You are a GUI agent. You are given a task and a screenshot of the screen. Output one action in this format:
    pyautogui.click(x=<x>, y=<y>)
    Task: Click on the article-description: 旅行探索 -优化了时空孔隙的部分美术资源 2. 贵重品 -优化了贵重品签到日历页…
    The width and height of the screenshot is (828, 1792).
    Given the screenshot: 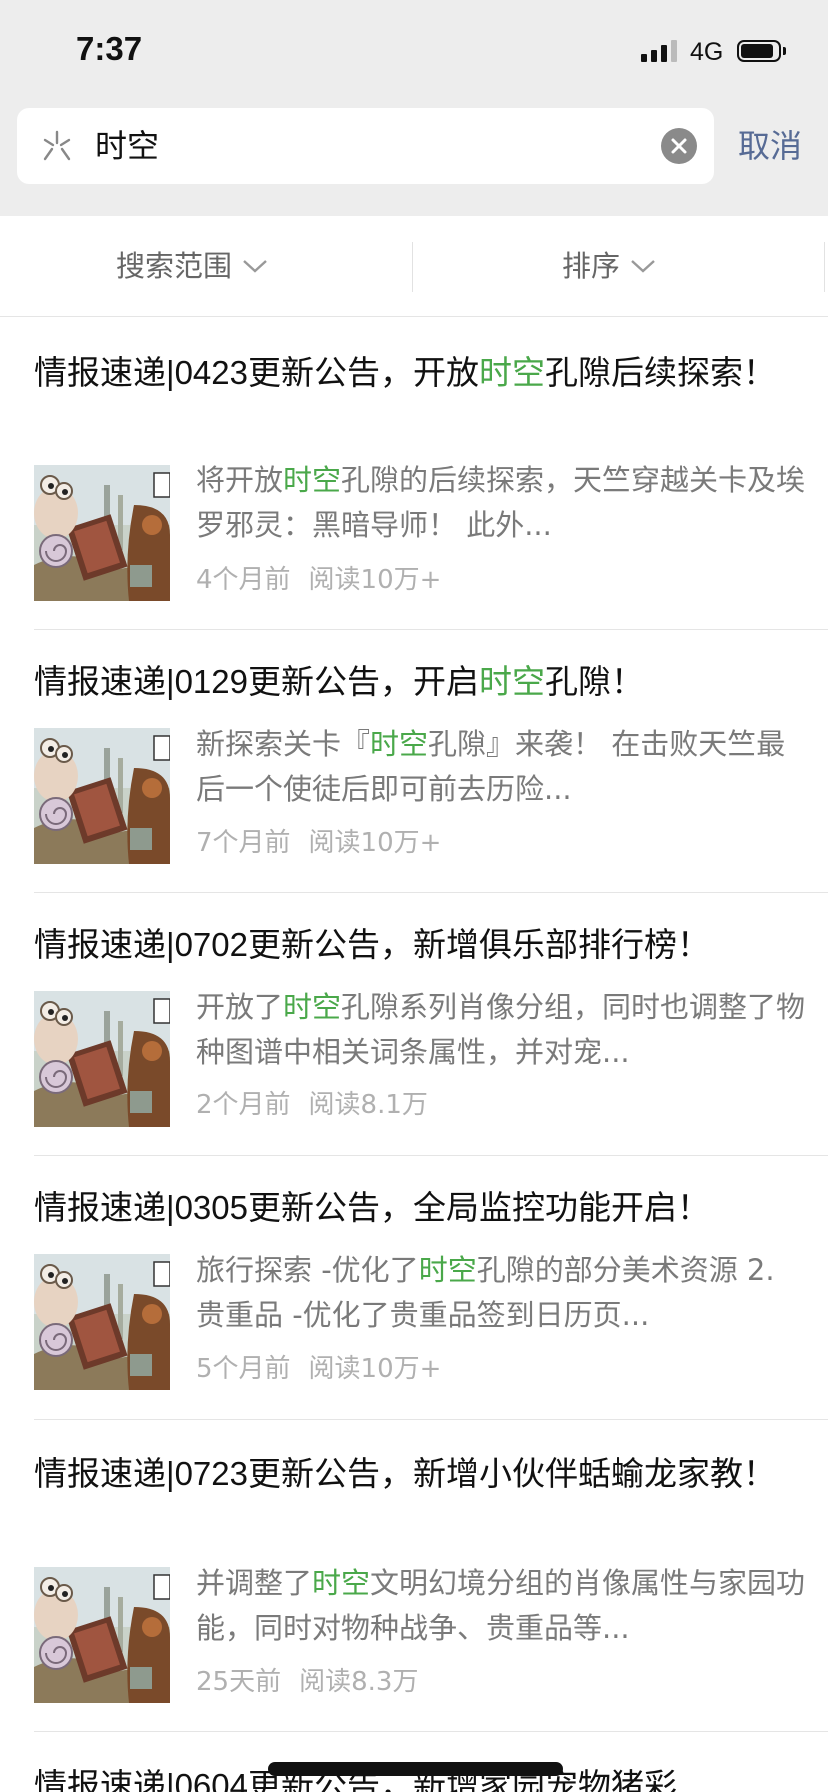 What is the action you would take?
    pyautogui.click(x=485, y=1292)
    